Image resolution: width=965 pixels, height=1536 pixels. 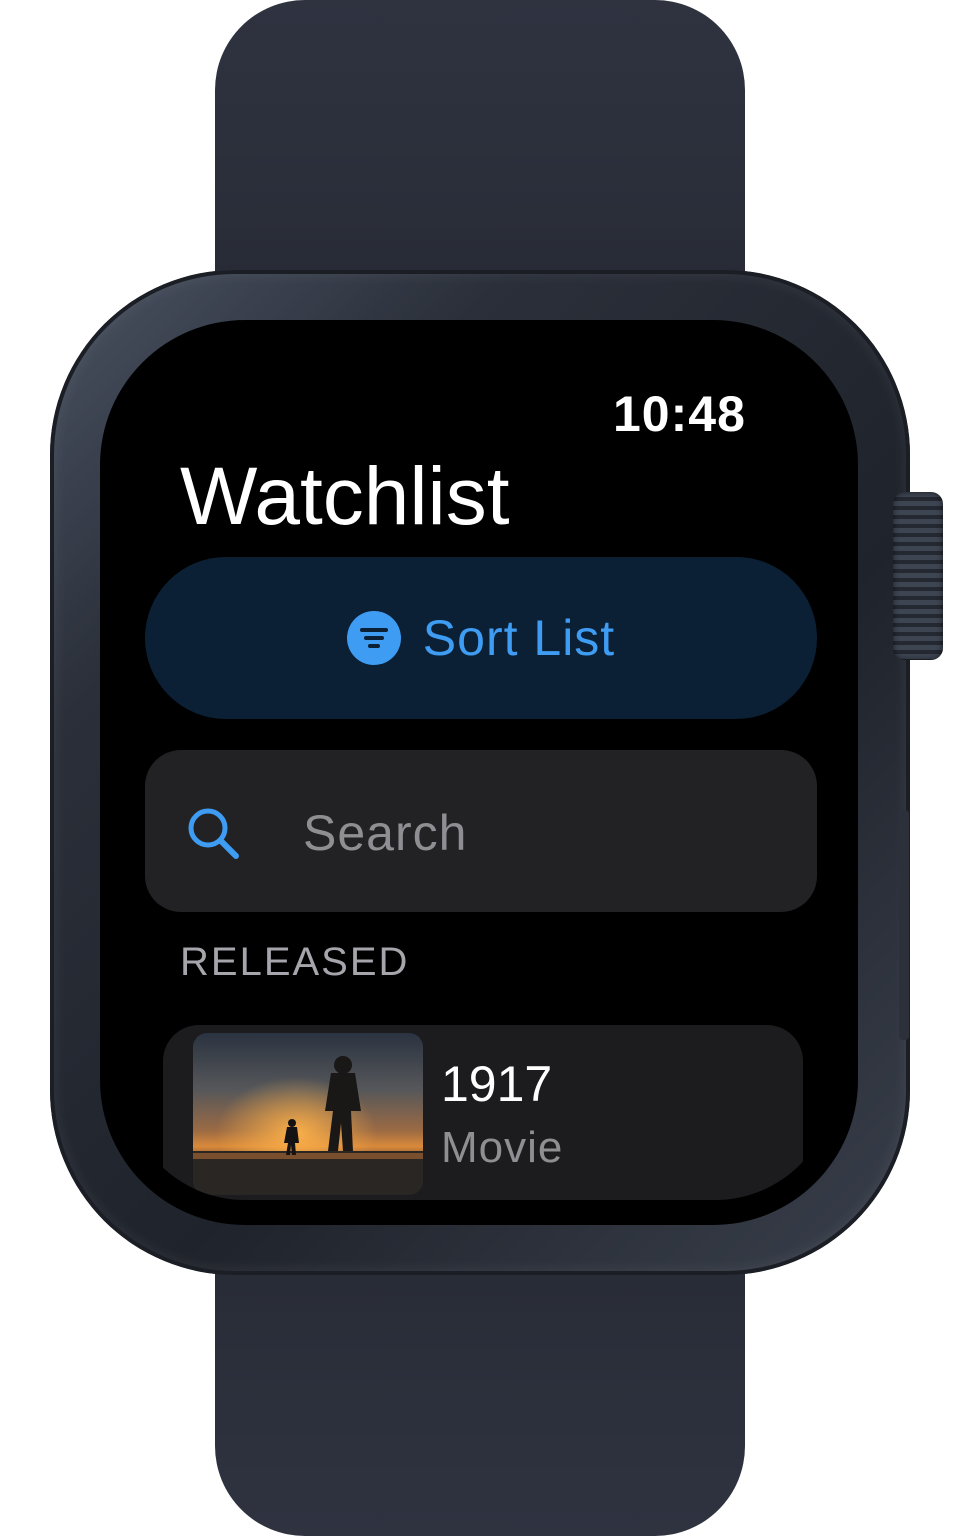 I want to click on side-button, so click(x=904, y=925).